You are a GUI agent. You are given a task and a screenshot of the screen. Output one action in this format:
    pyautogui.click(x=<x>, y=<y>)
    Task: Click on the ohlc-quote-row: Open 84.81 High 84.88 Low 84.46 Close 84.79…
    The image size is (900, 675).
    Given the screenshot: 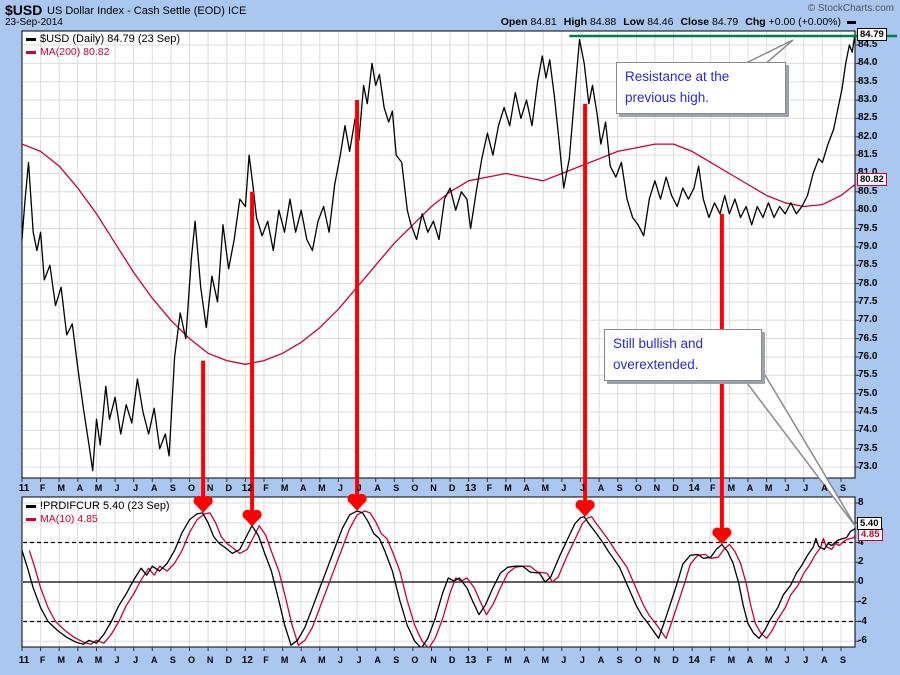 What is the action you would take?
    pyautogui.click(x=675, y=22)
    